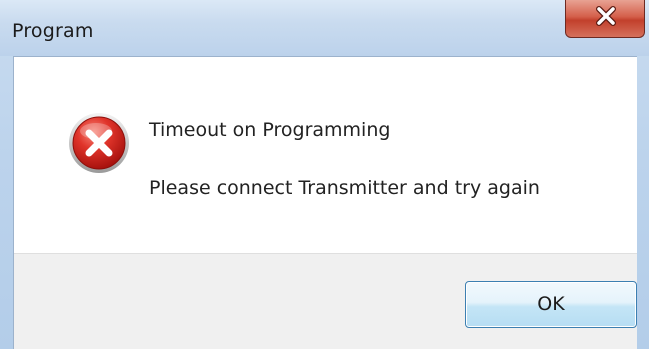  I want to click on close-x-icon, so click(606, 16).